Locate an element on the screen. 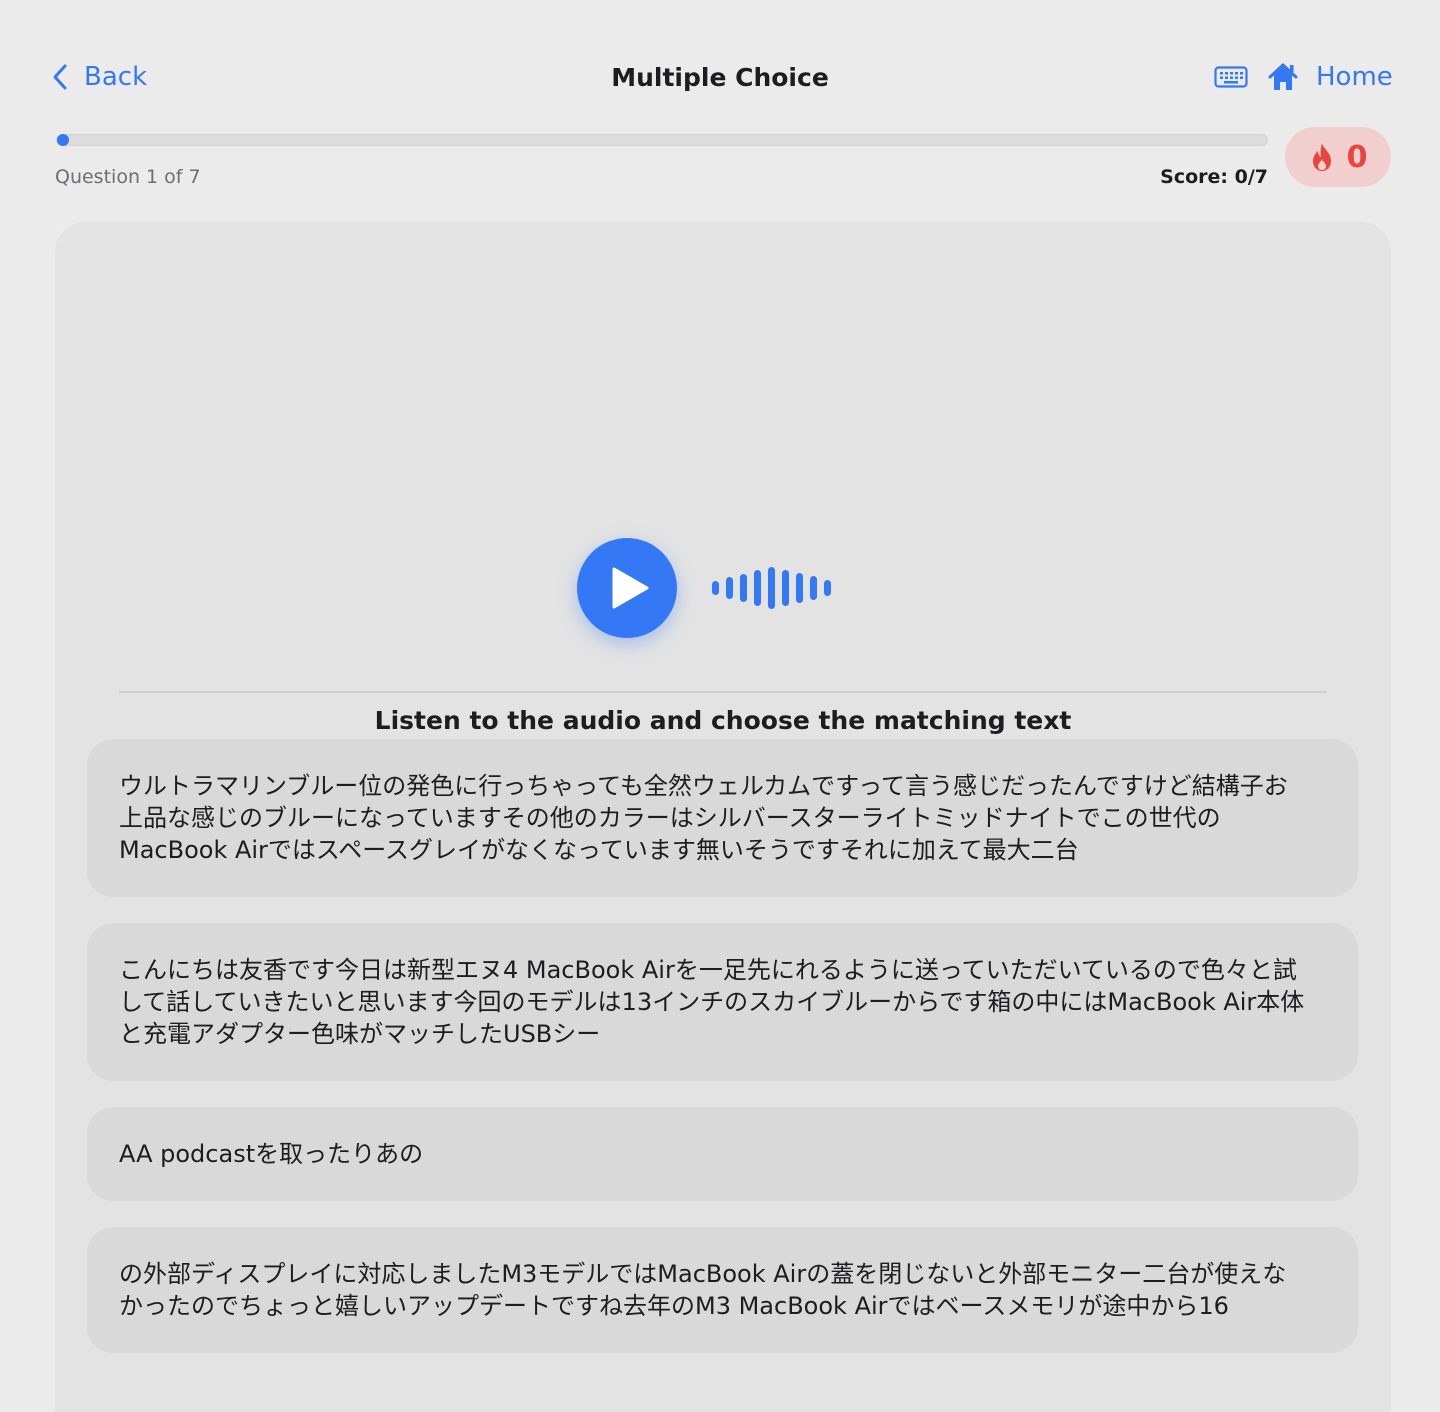 The width and height of the screenshot is (1440, 1412). answer-option-text: AA podcastを取ったりあの is located at coordinates (271, 1154).